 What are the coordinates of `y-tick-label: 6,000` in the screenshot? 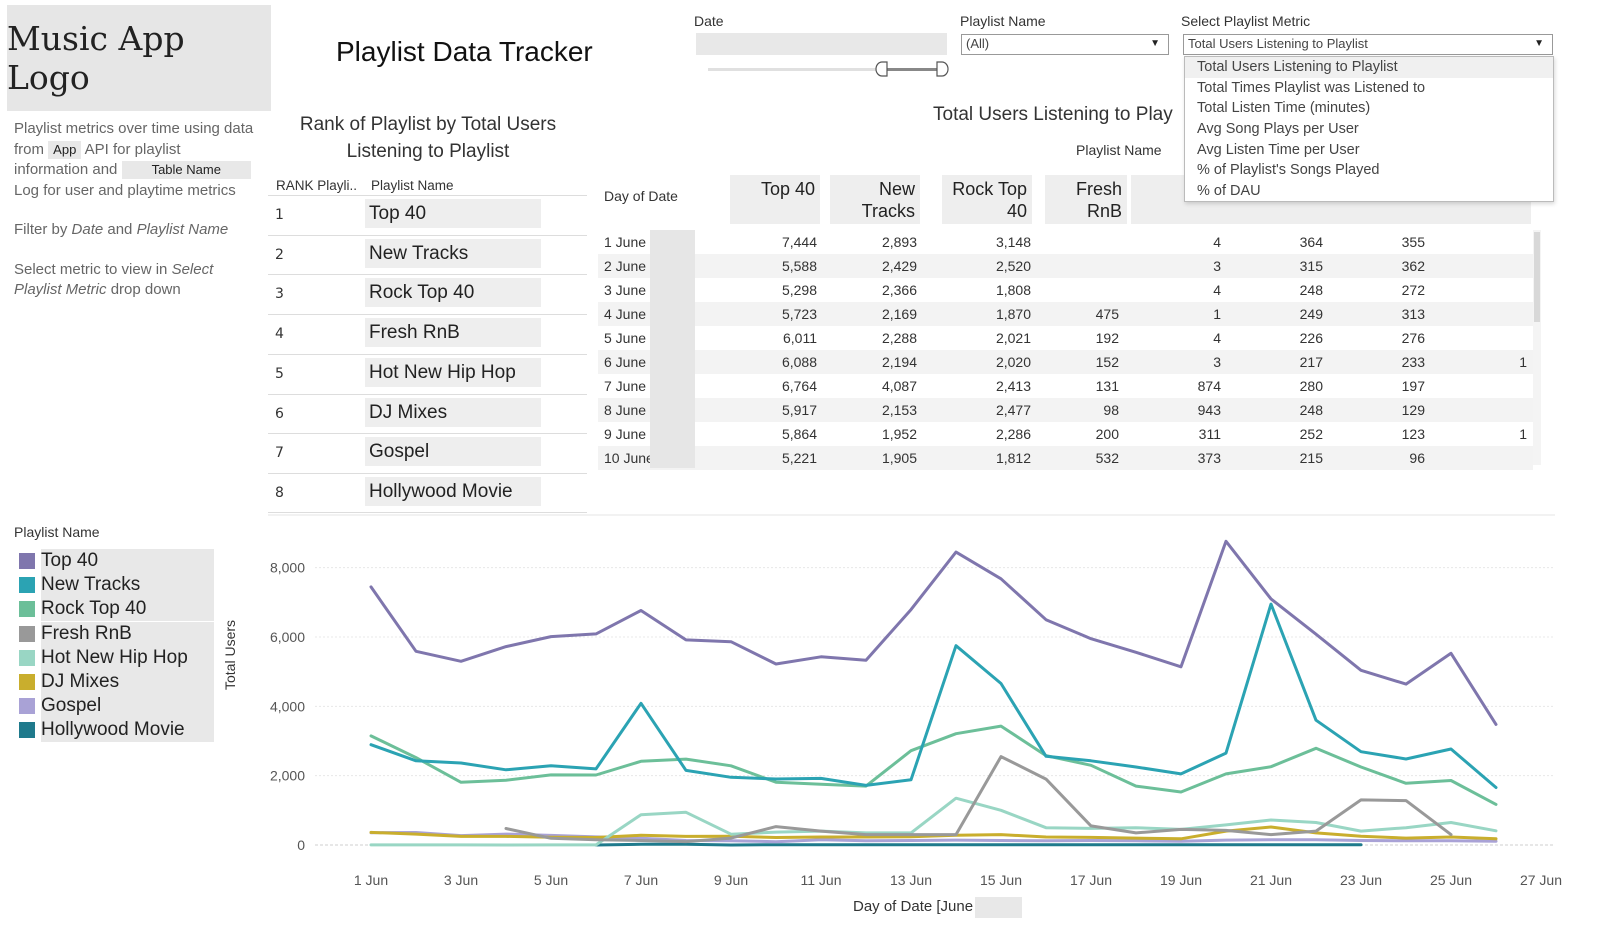 It's located at (287, 637).